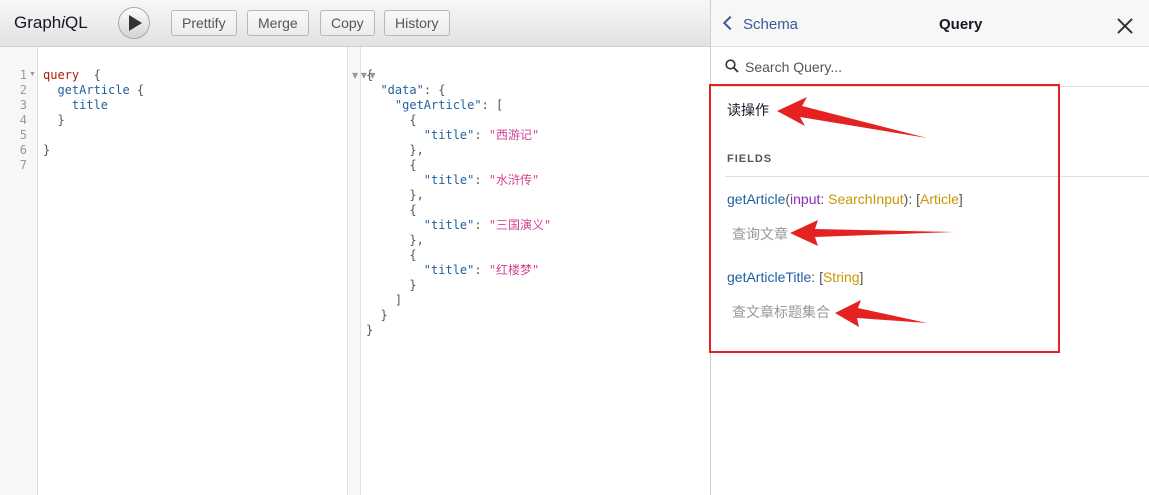 This screenshot has height=495, width=1149. What do you see at coordinates (925, 67) in the screenshot?
I see `search-input` at bounding box center [925, 67].